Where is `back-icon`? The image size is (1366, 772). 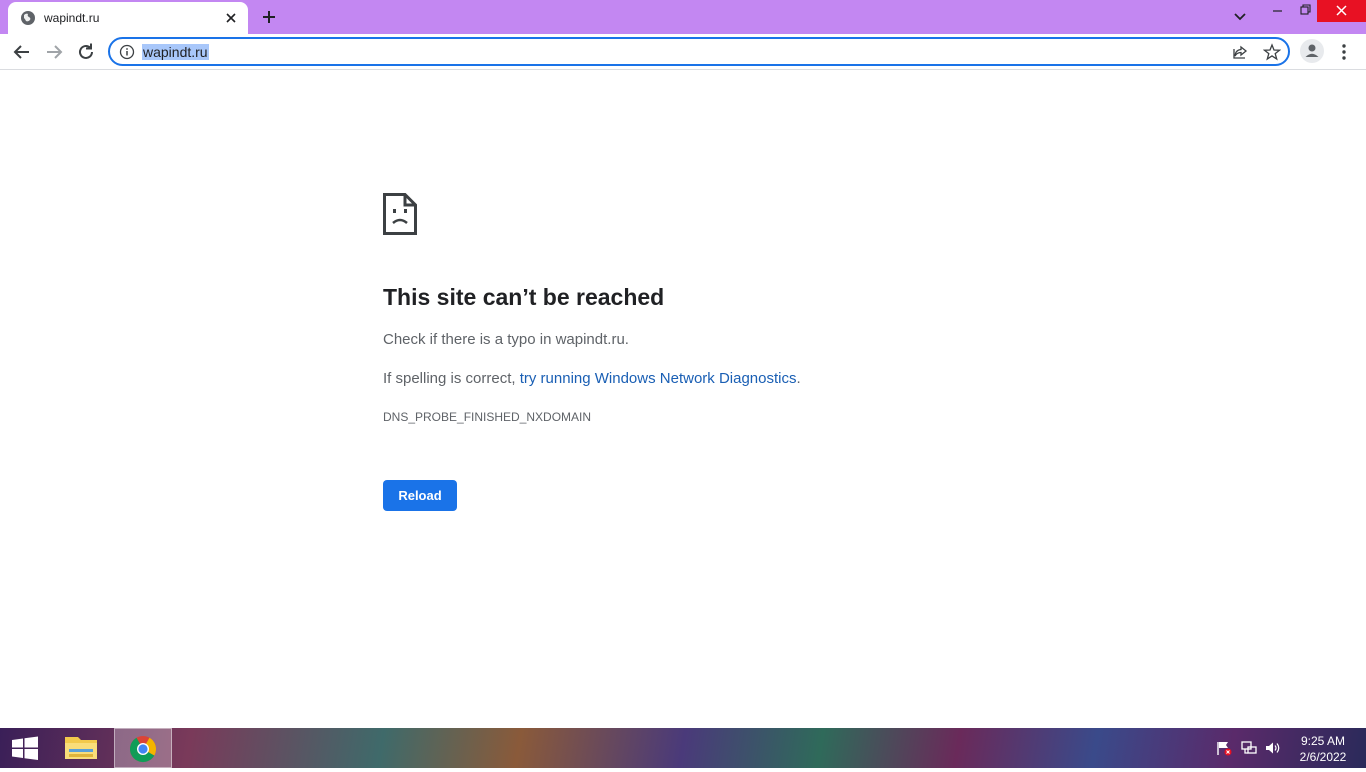 back-icon is located at coordinates (22, 52).